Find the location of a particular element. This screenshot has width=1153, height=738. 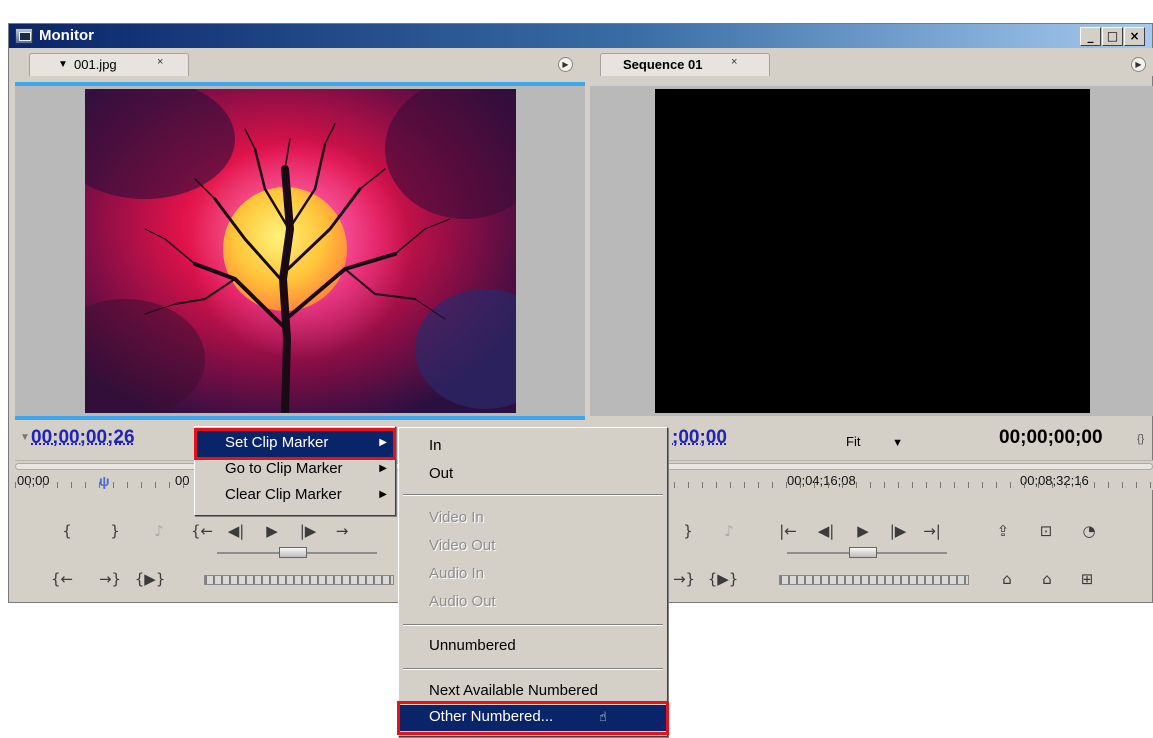

window-title: Monitor is located at coordinates (66, 35).